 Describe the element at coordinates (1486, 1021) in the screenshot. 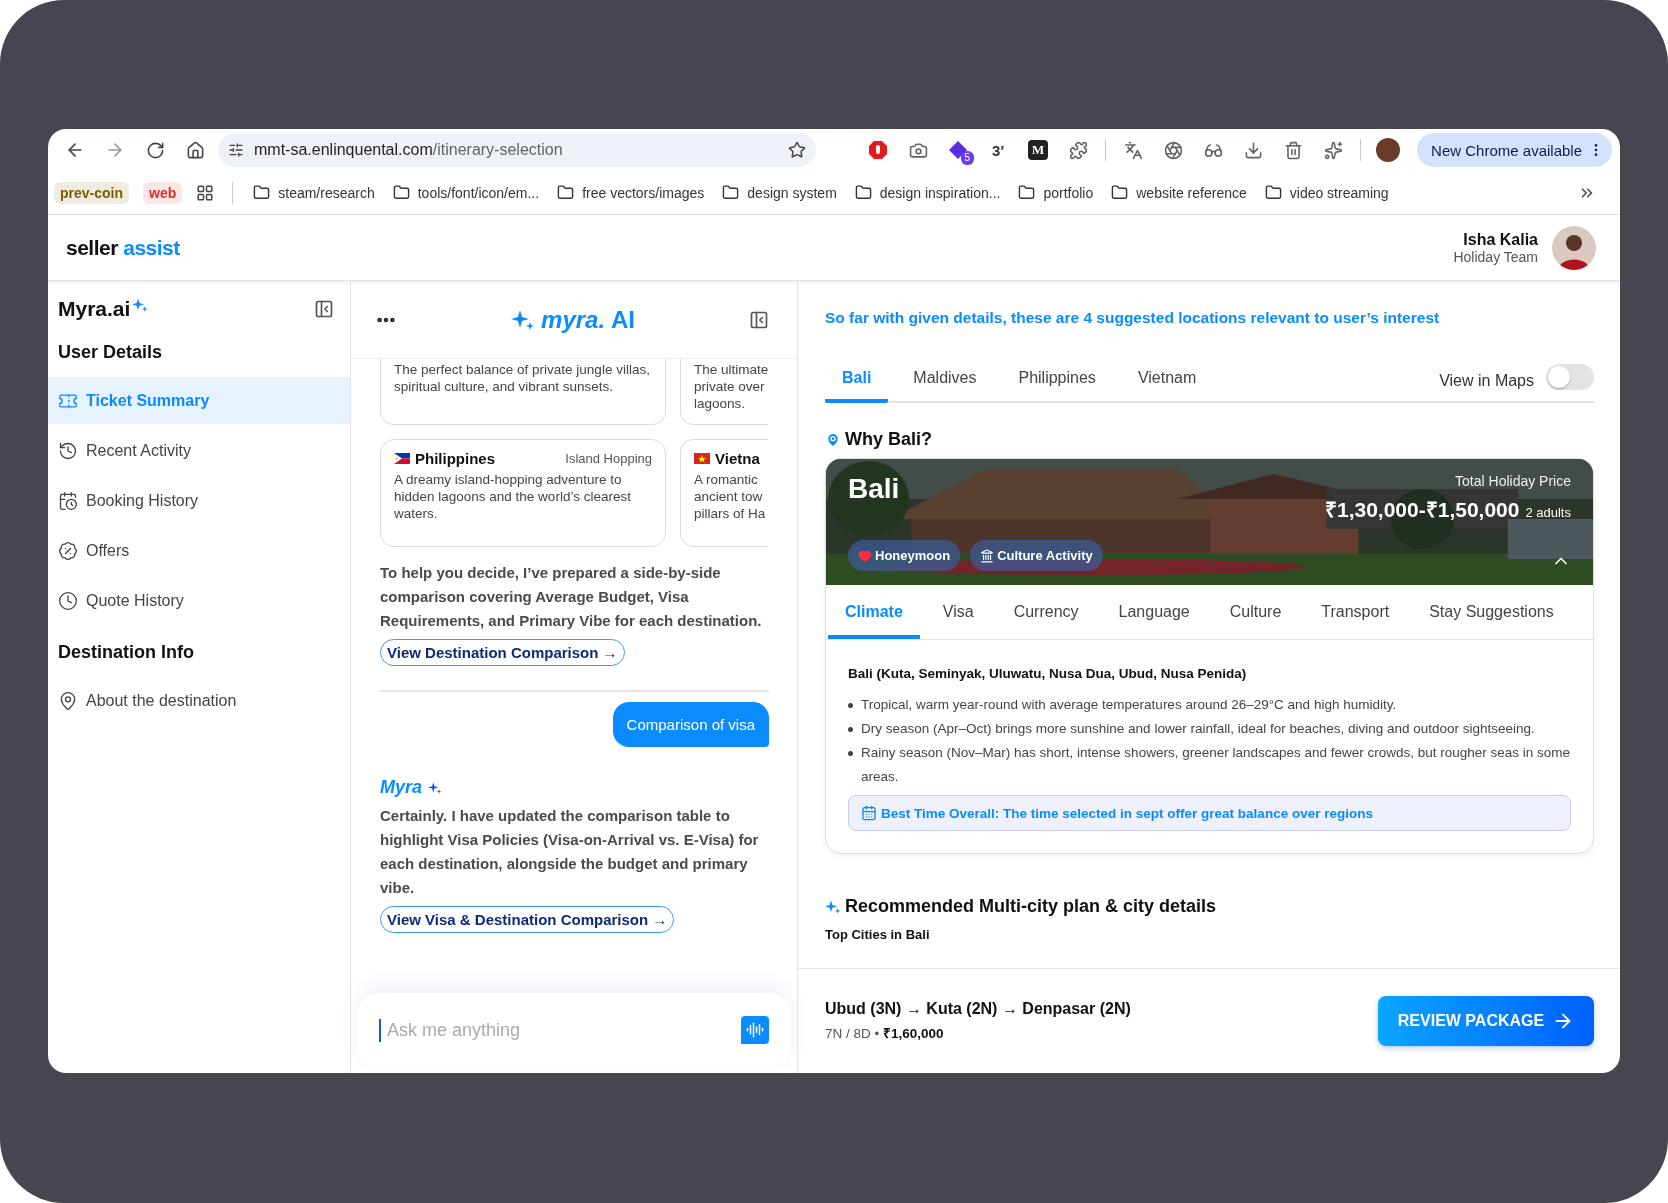

I see `review-package-button: REVIEW PACKAGE` at that location.